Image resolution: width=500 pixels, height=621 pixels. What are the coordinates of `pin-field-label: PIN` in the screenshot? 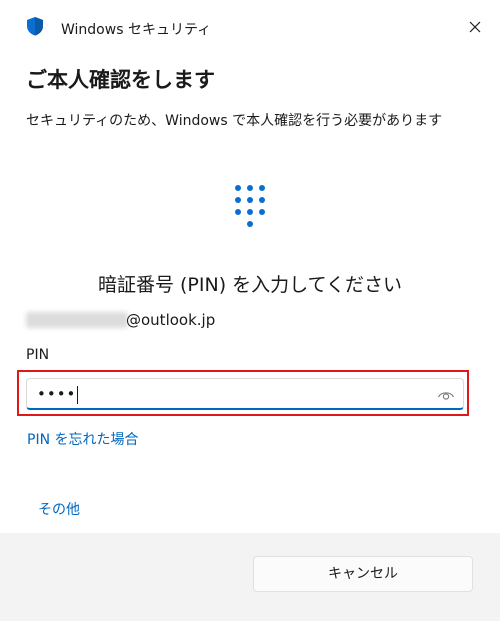 It's located at (38, 355).